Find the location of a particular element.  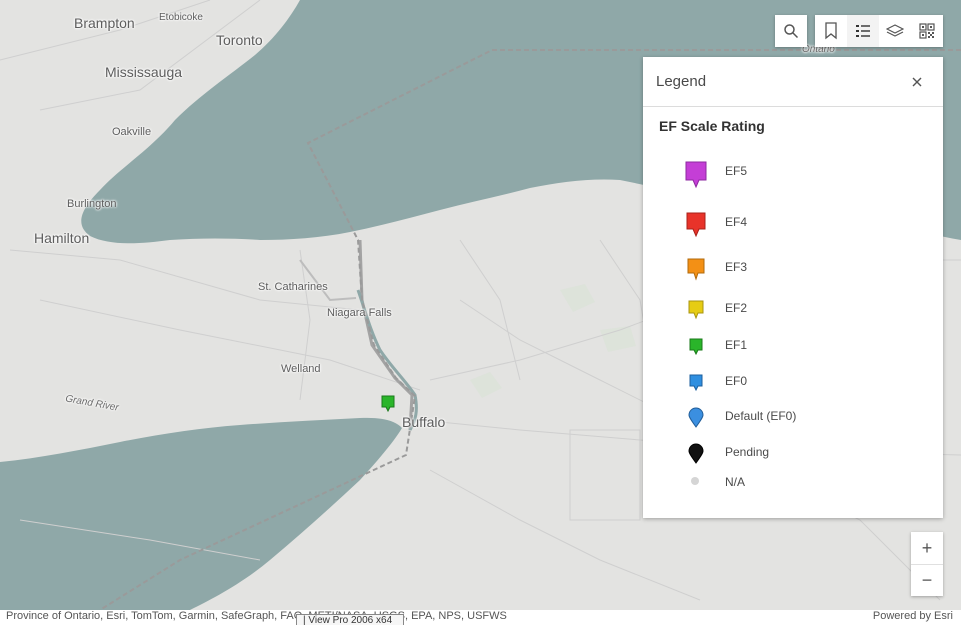

legend-item-label: EF3 is located at coordinates (736, 267).